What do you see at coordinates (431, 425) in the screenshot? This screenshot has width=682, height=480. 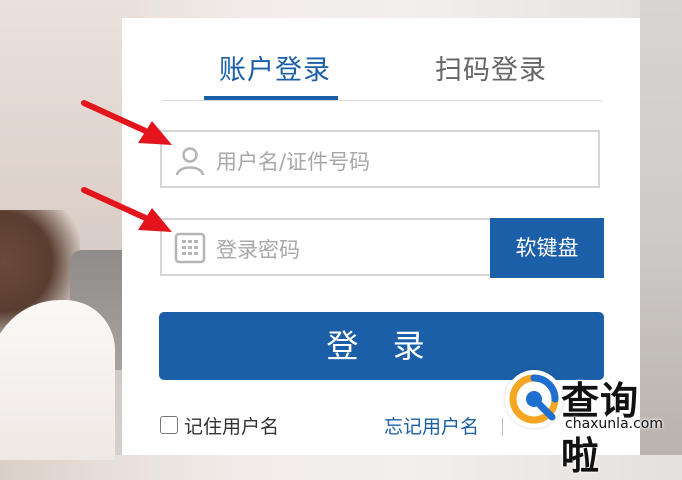 I see `forgot-username-link: 忘记用户名` at bounding box center [431, 425].